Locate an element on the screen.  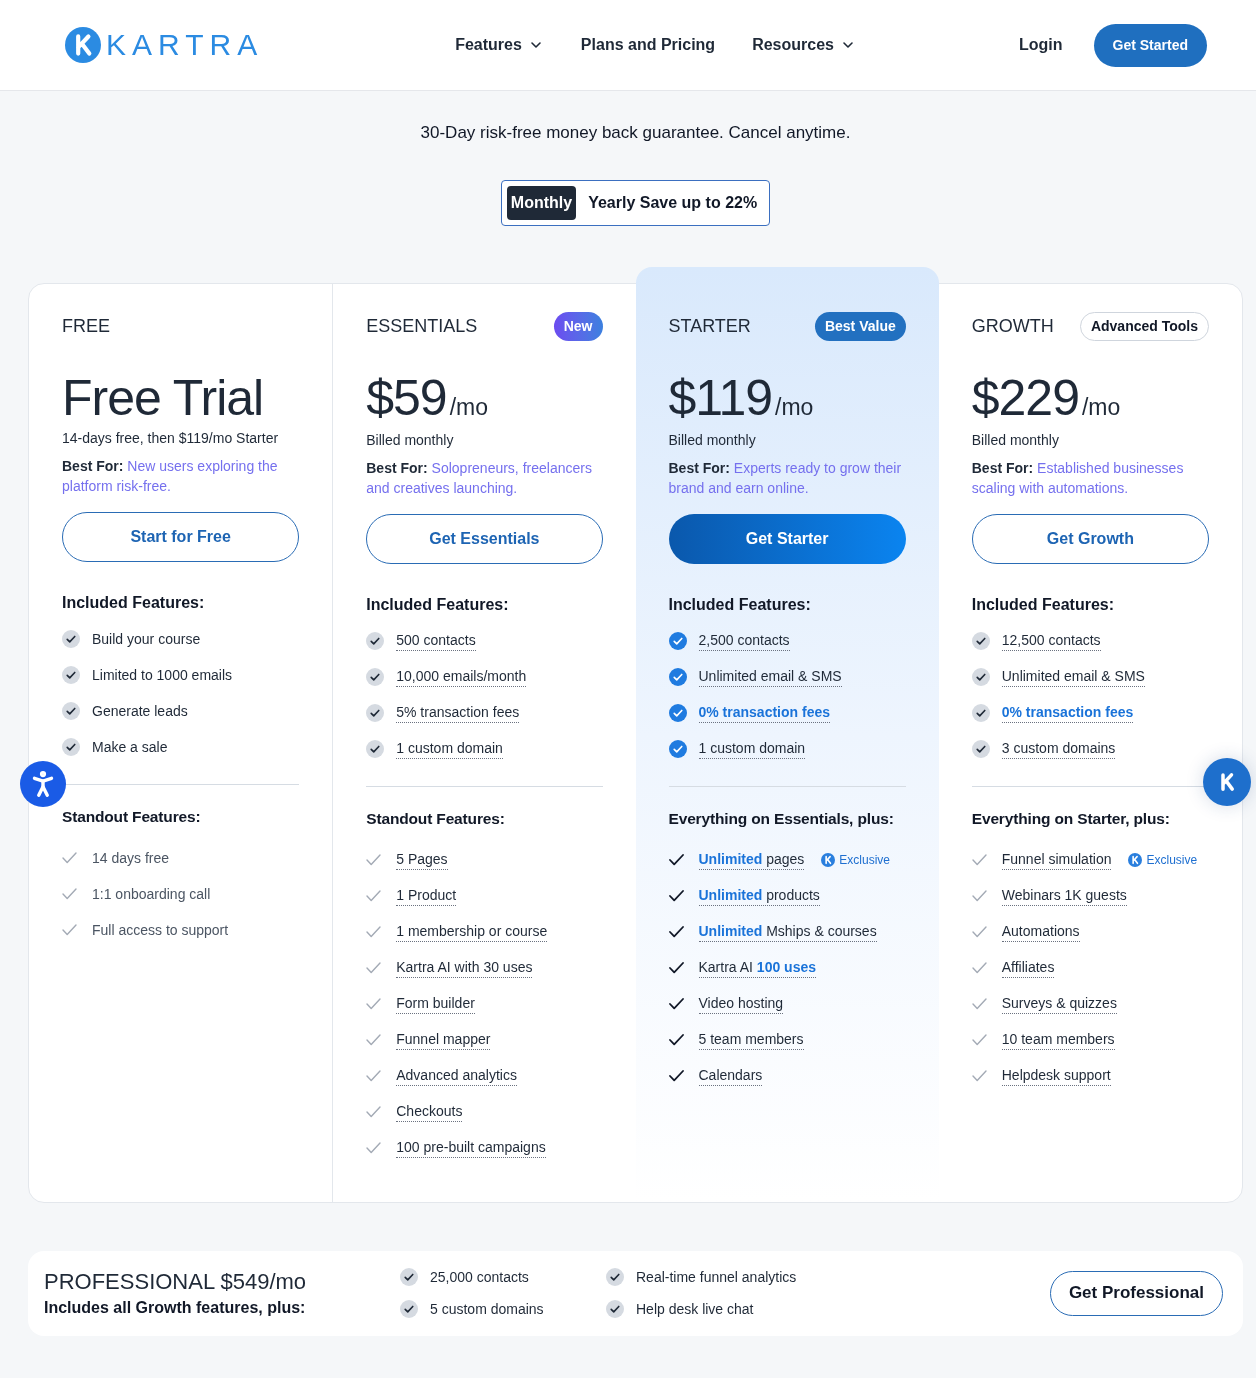
section-heading: Standout Features: is located at coordinates (132, 817).